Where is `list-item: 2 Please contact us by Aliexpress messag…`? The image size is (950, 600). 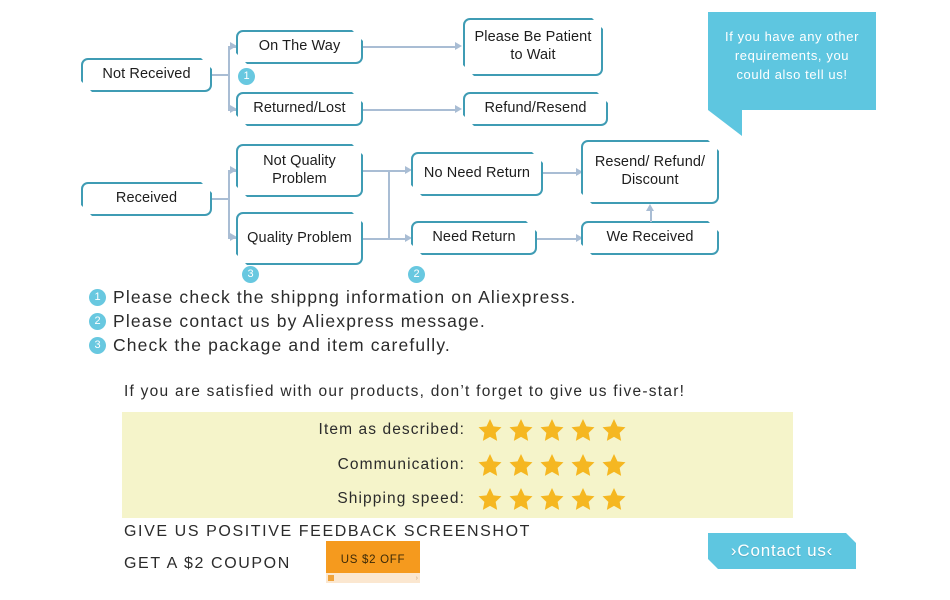 list-item: 2 Please contact us by Aliexpress messag… is located at coordinates (332, 321).